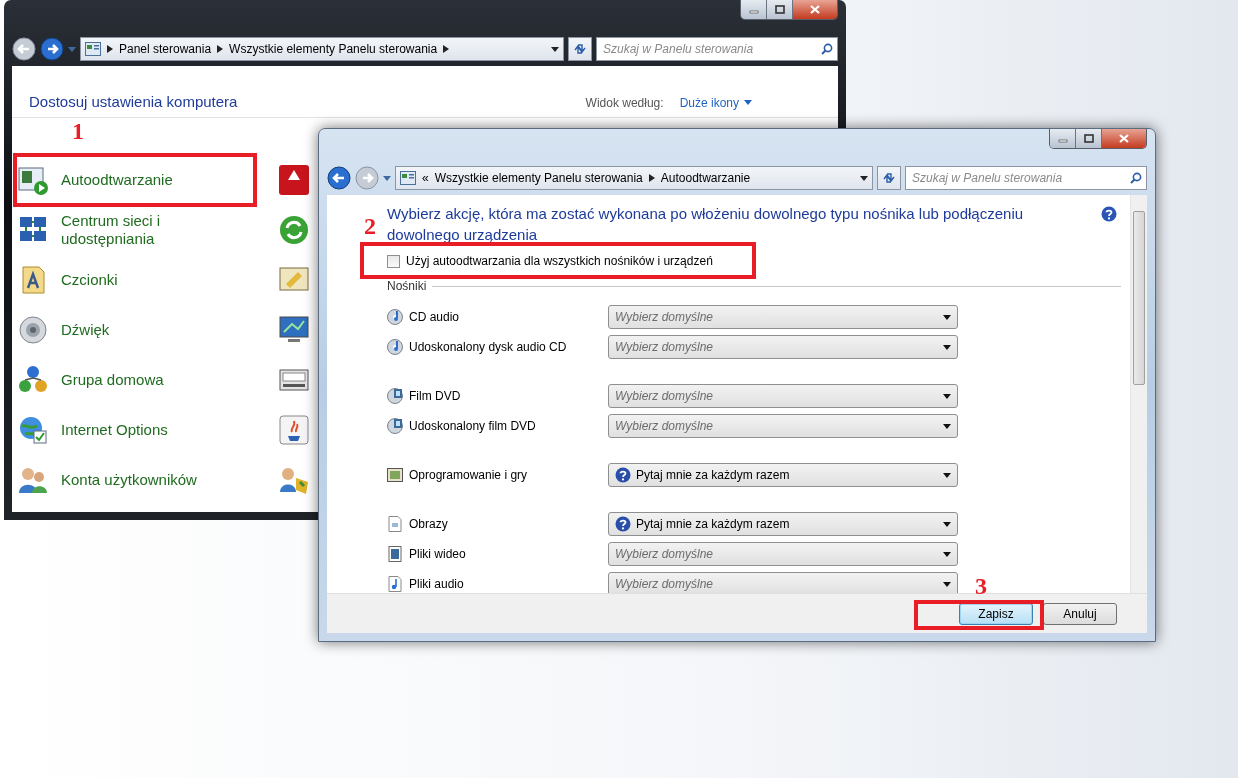  What do you see at coordinates (996, 613) in the screenshot?
I see `dialog-button: Zapisz` at bounding box center [996, 613].